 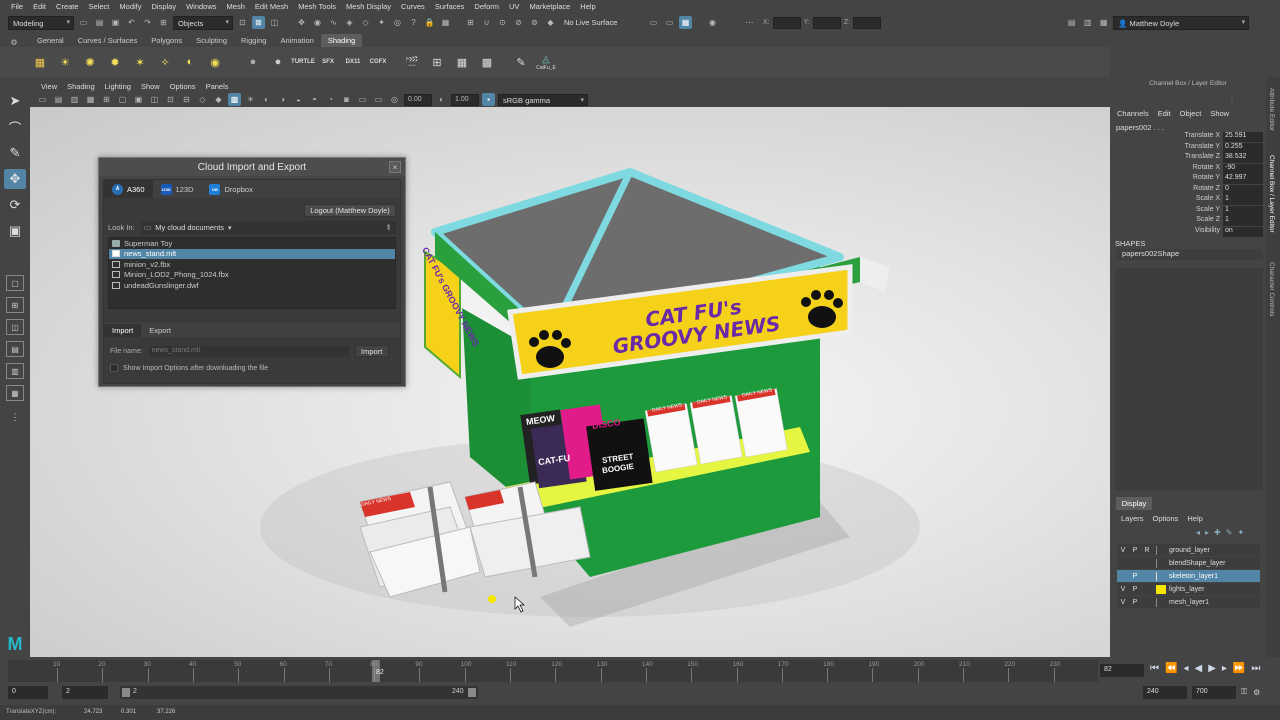 I want to click on resolution-gate-icon: ▣, so click(x=138, y=99).